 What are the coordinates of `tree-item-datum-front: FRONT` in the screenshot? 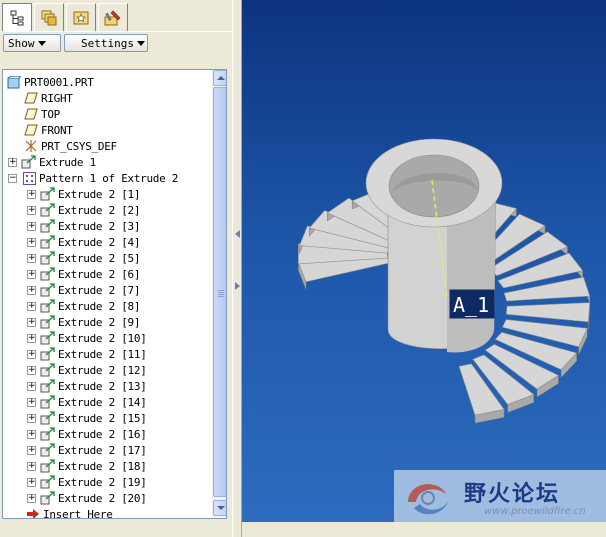 It's located at (48, 130).